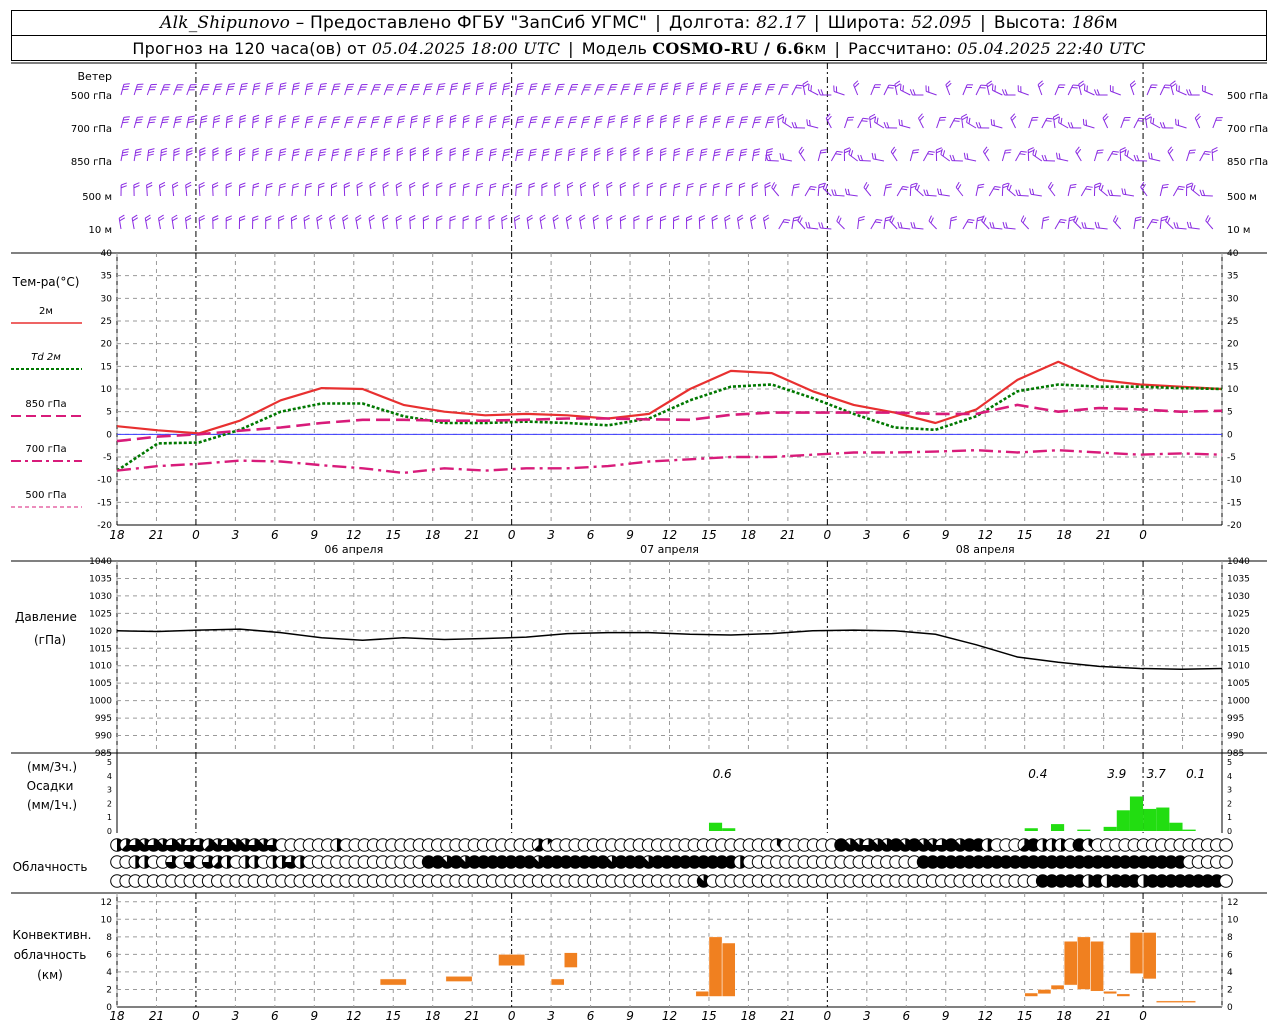  What do you see at coordinates (315, 1016) in the screenshot?
I see `hour-tick-label-bottom: 9` at bounding box center [315, 1016].